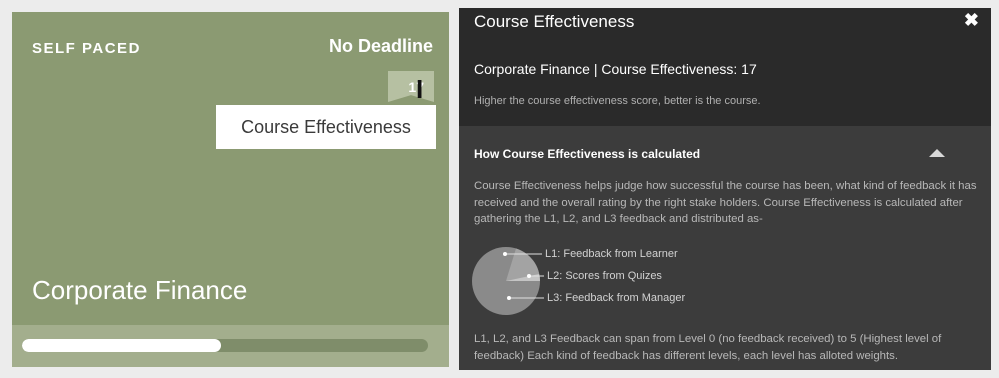 The height and width of the screenshot is (378, 999). What do you see at coordinates (937, 153) in the screenshot?
I see `collapse-up-icon` at bounding box center [937, 153].